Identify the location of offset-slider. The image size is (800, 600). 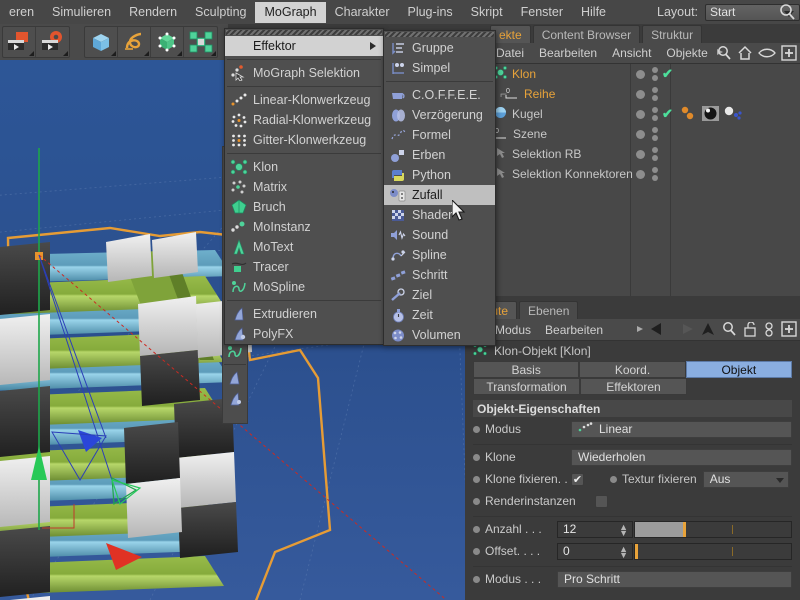
(713, 551).